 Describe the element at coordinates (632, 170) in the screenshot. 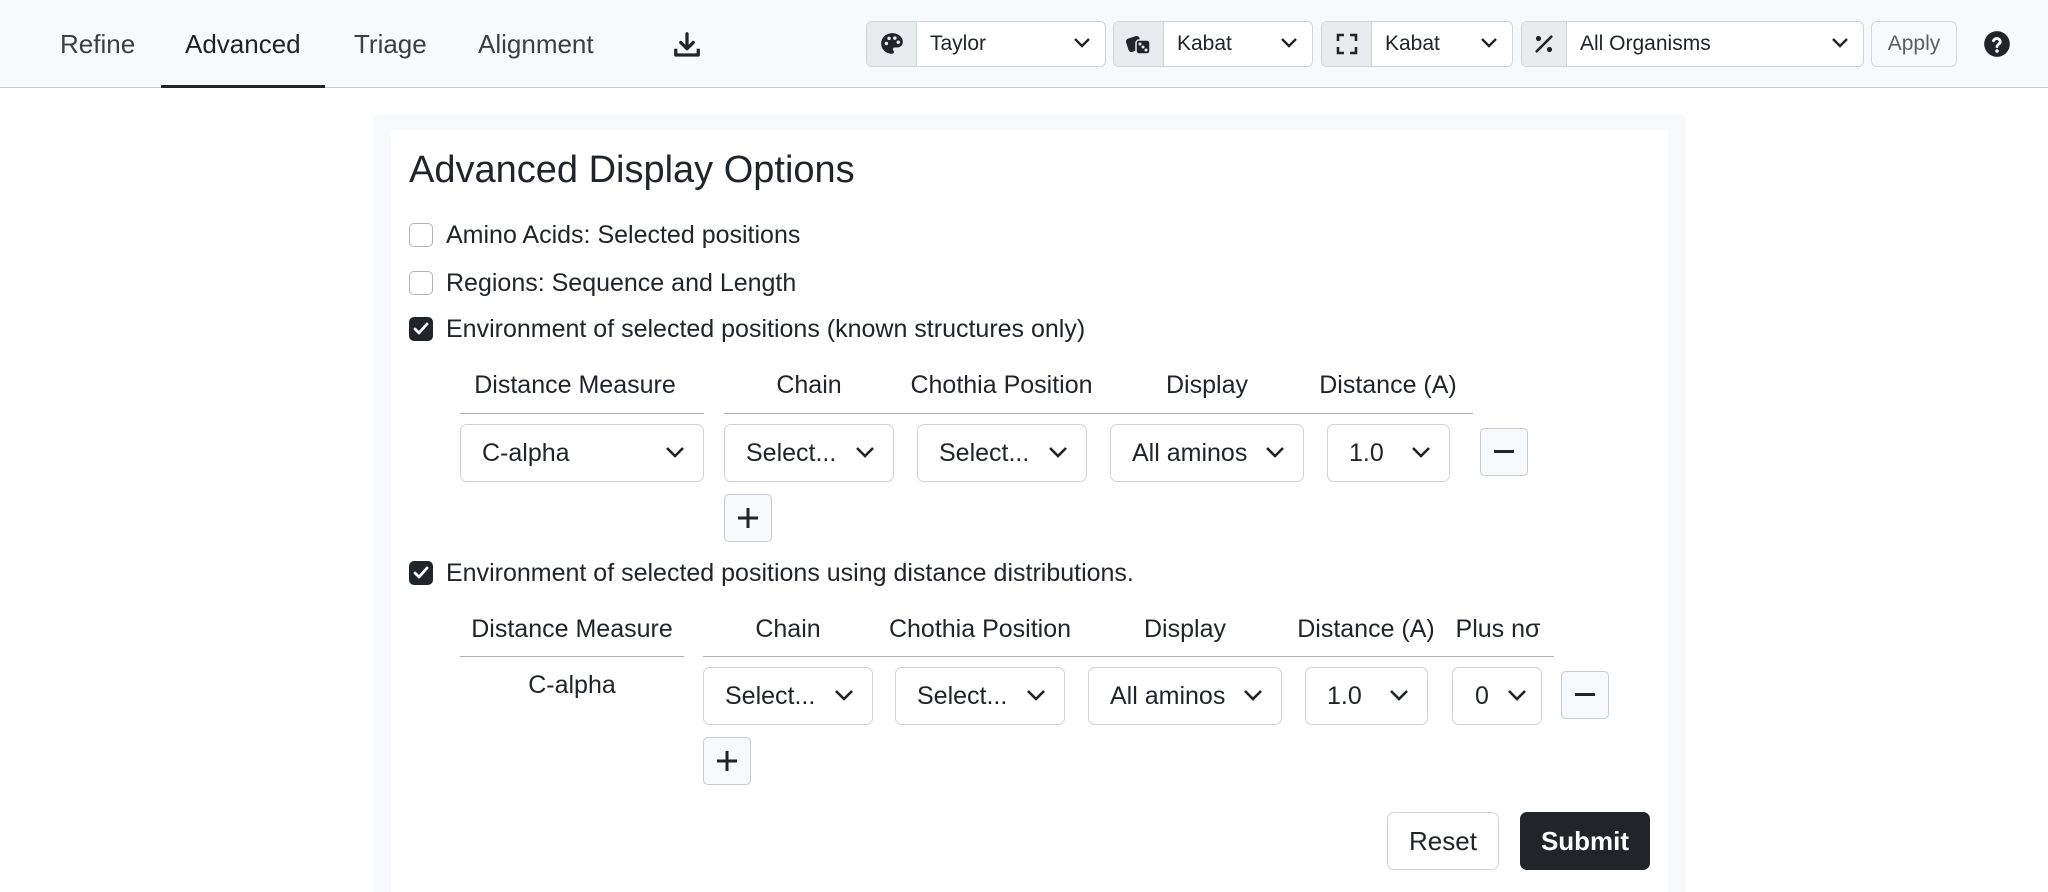

I see `page-title: Advanced Display Options` at that location.